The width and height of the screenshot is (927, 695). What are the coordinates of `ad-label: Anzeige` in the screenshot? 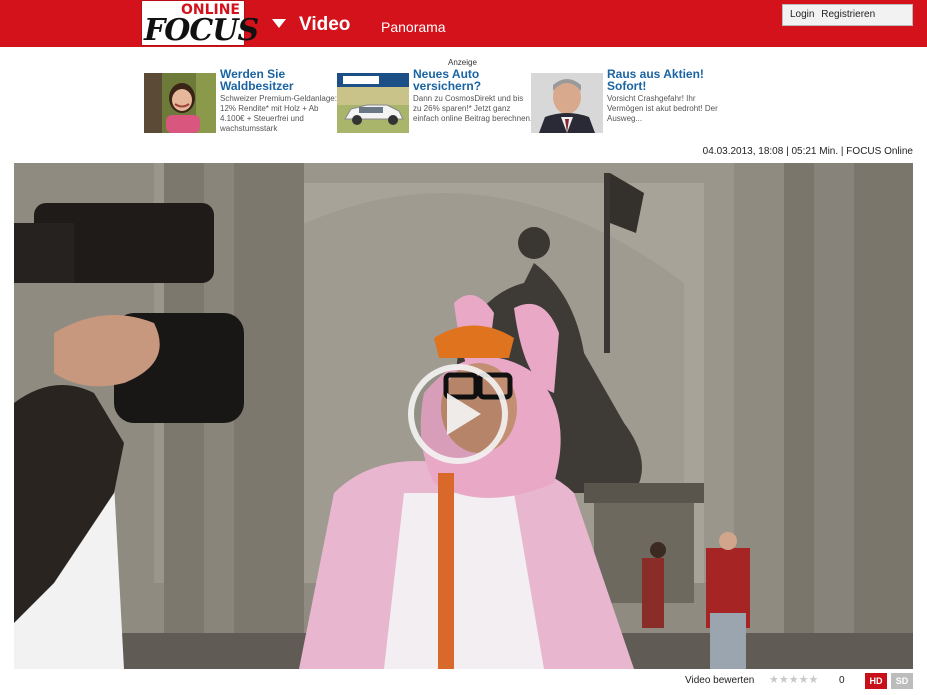 It's located at (462, 62).